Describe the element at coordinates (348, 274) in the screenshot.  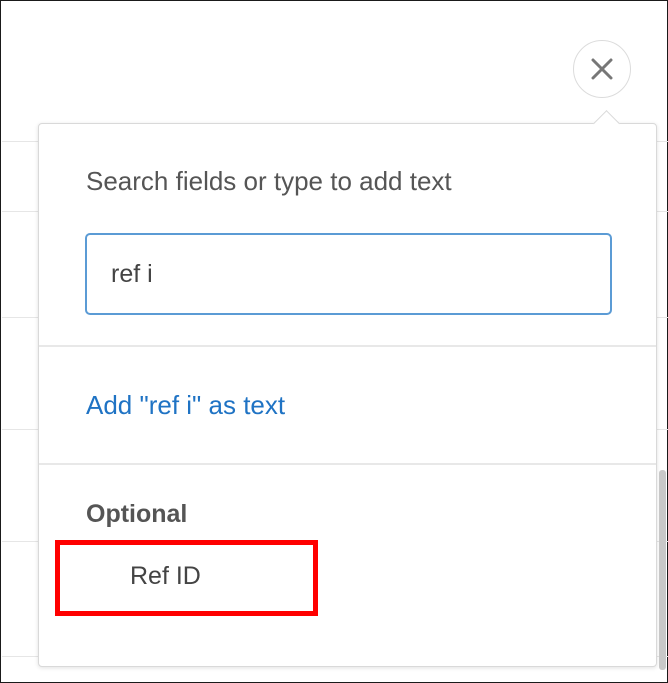
I see `search-input` at that location.